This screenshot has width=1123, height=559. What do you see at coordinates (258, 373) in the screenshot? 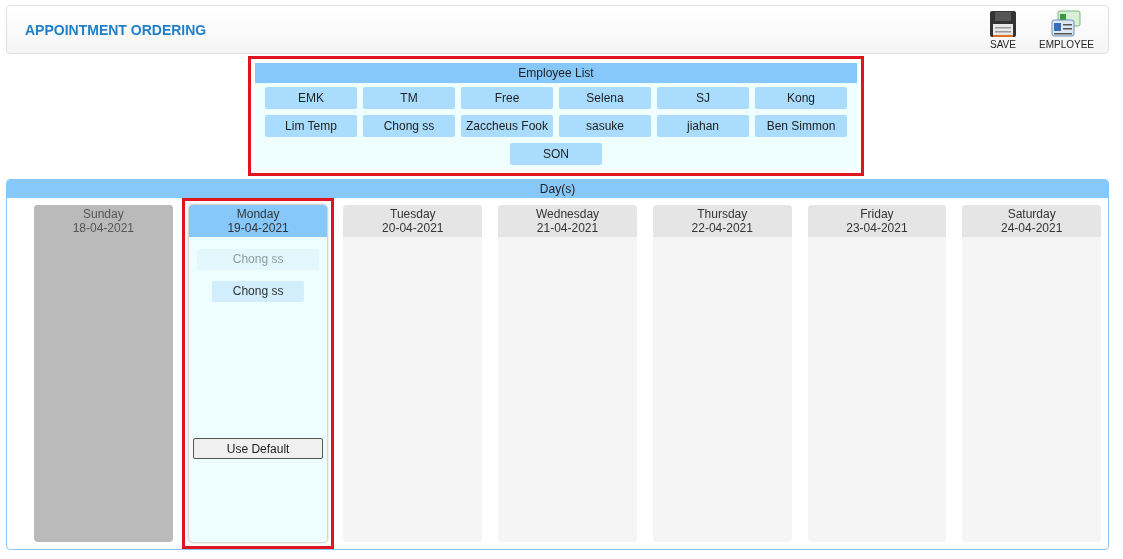
I see `day-column: Monday 19-04-2021 Chong ss Chong ss Use Default` at bounding box center [258, 373].